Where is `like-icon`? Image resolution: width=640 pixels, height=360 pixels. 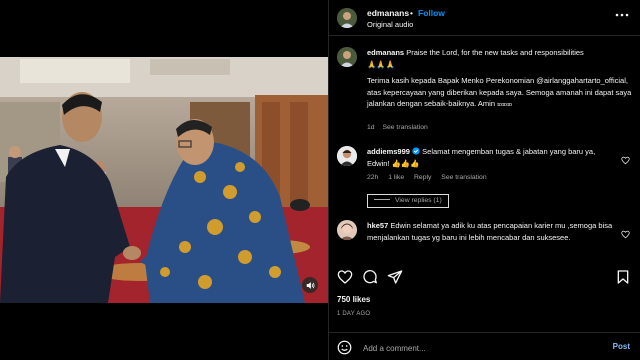 like-icon is located at coordinates (345, 277).